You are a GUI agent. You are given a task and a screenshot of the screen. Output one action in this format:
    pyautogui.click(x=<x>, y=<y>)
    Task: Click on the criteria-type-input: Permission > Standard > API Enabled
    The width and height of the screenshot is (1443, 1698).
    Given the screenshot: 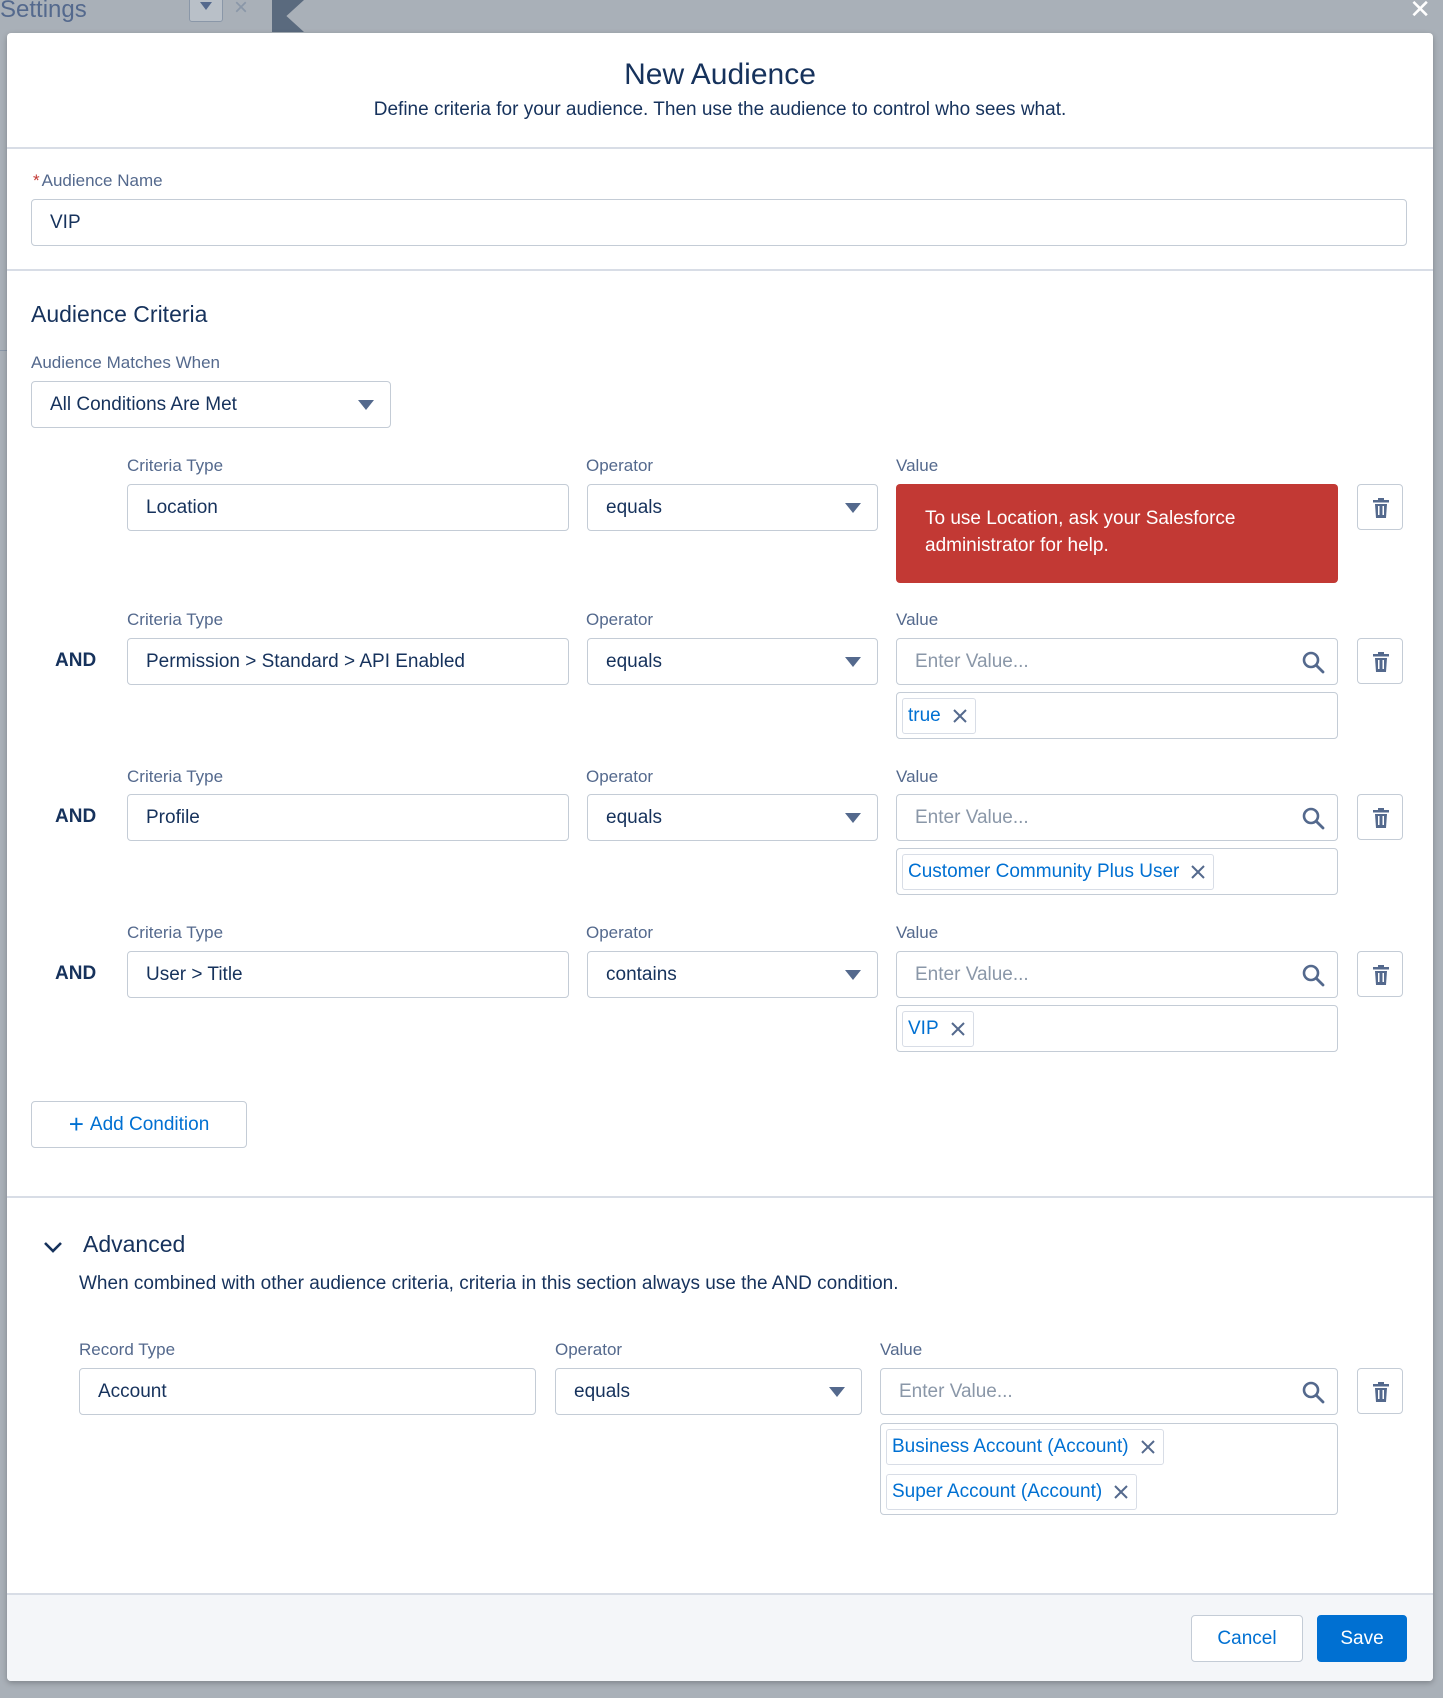 What is the action you would take?
    pyautogui.click(x=348, y=661)
    